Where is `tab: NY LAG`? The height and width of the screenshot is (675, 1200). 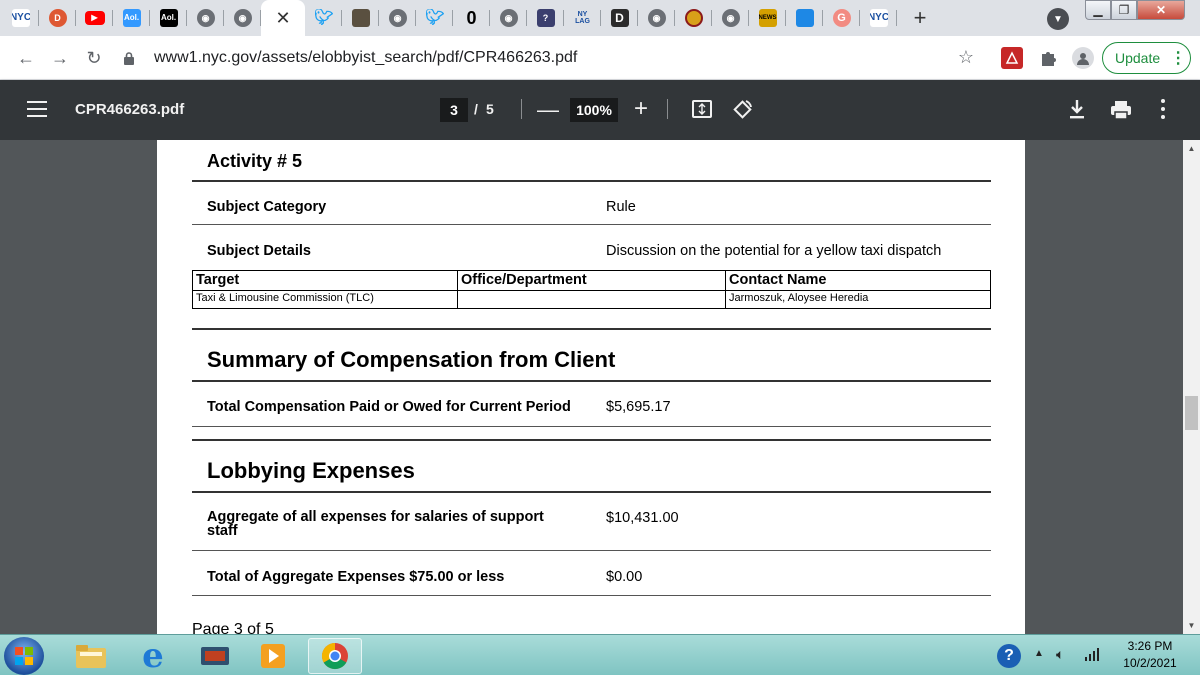
tab: NY LAG is located at coordinates (582, 18).